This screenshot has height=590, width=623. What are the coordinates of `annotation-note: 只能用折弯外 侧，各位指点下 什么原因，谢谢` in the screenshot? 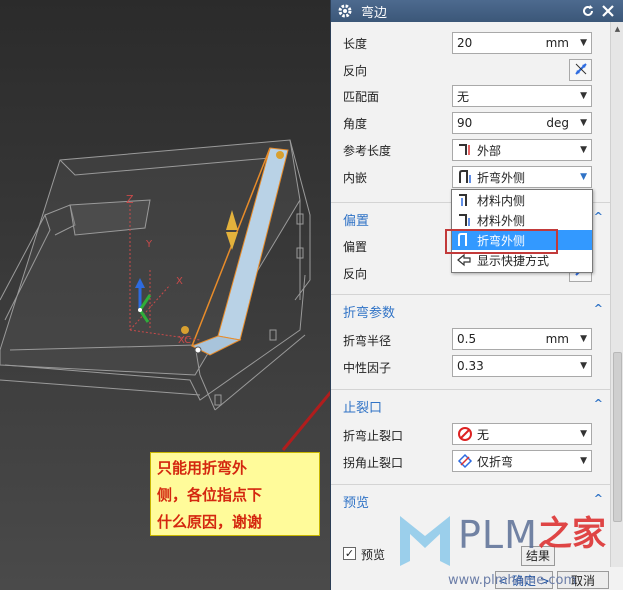 It's located at (235, 494).